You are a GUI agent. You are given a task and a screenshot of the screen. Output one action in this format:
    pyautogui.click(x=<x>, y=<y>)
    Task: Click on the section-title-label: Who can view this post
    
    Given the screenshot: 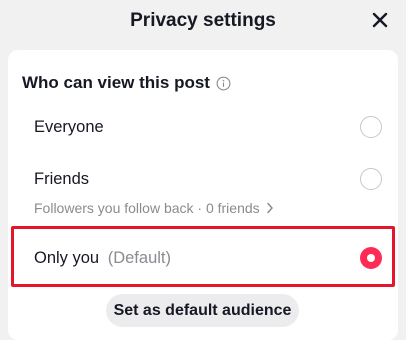 What is the action you would take?
    pyautogui.click(x=116, y=82)
    